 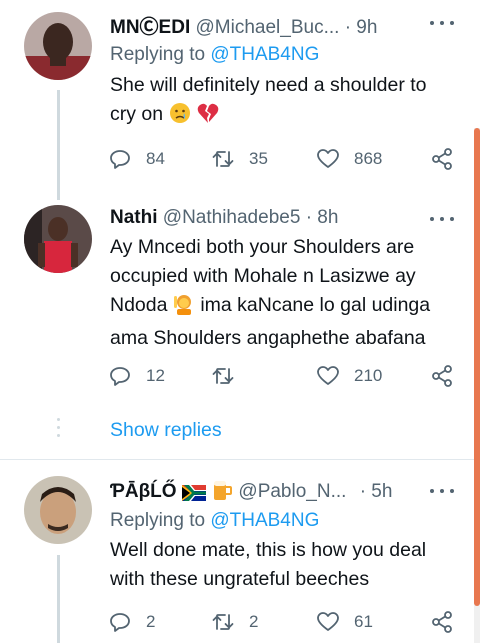 What do you see at coordinates (268, 550) in the screenshot?
I see `tweet-text-line: Well done mate, this is how you deal` at bounding box center [268, 550].